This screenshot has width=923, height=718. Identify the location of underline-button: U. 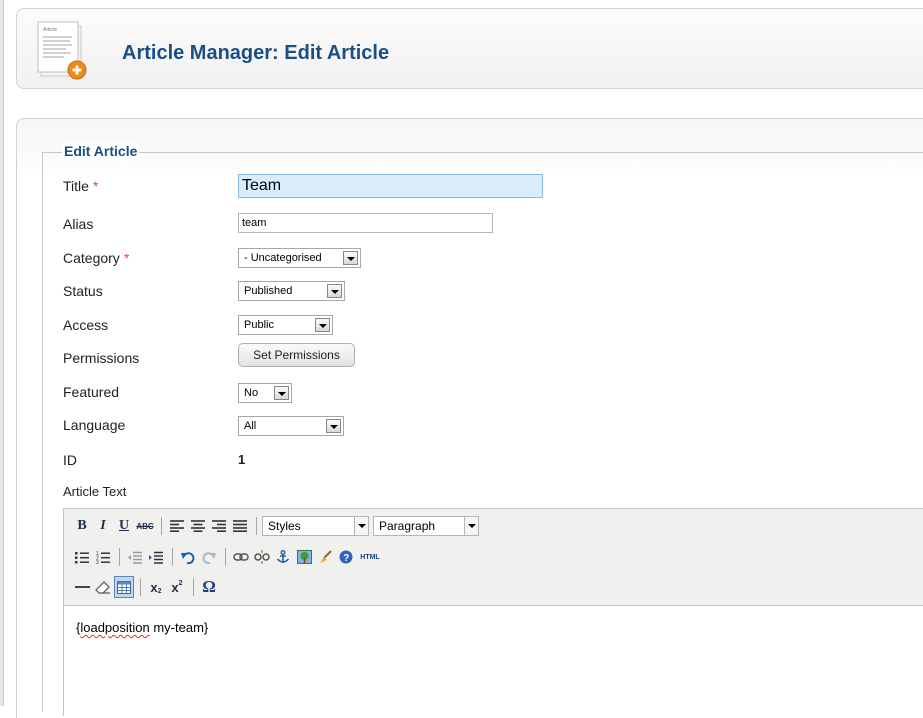
(124, 526).